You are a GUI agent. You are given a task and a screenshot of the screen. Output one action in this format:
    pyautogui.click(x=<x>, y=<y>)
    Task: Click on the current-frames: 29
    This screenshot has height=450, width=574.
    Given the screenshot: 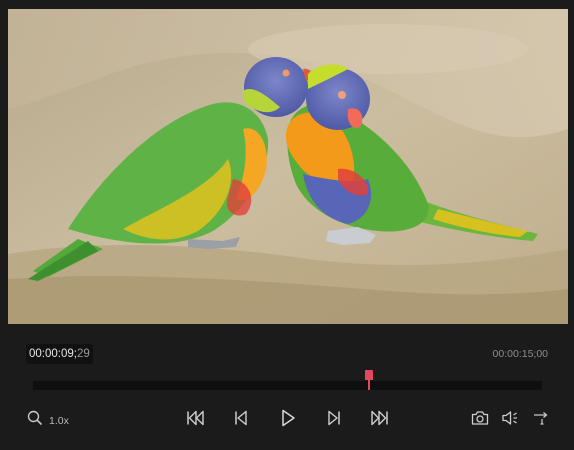 What is the action you would take?
    pyautogui.click(x=83, y=354)
    